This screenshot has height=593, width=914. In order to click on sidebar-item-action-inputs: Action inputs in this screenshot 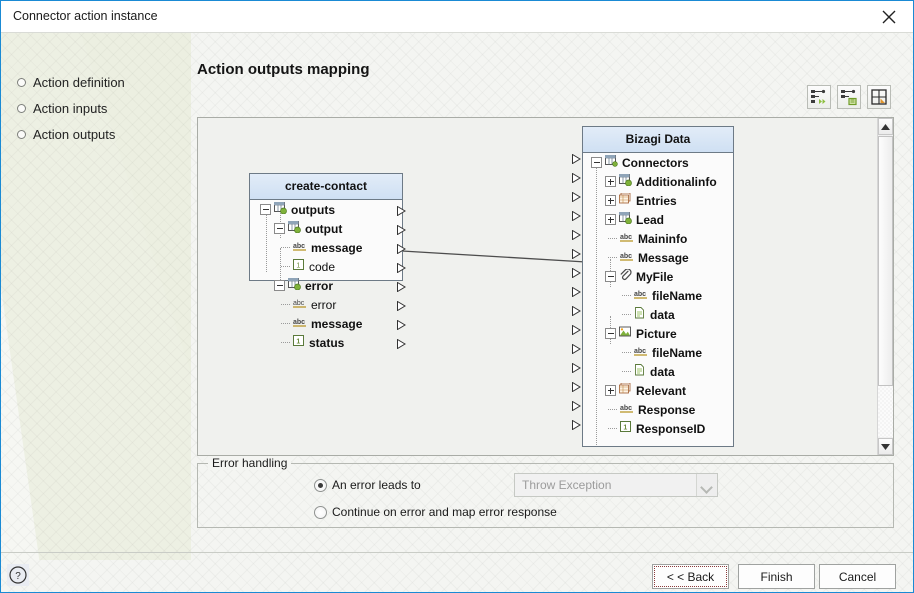, I will do `click(62, 108)`.